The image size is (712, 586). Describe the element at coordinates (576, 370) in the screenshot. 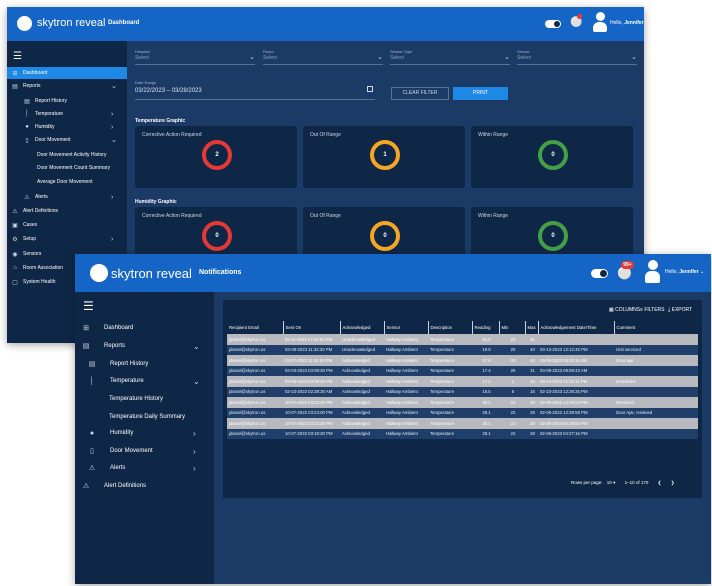

I see `table-cell: 03-09-2023 09:59:43 AM` at that location.